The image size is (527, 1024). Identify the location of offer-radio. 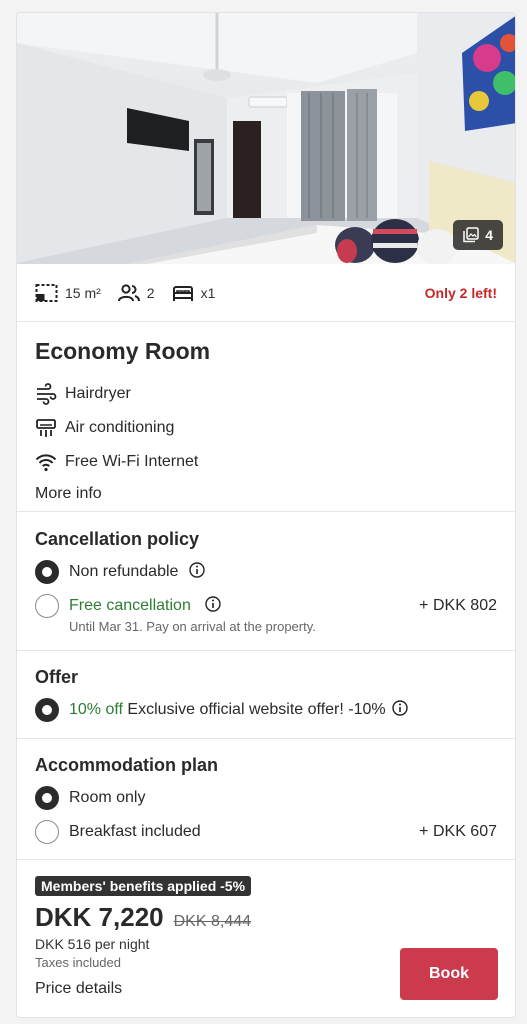
(47, 710).